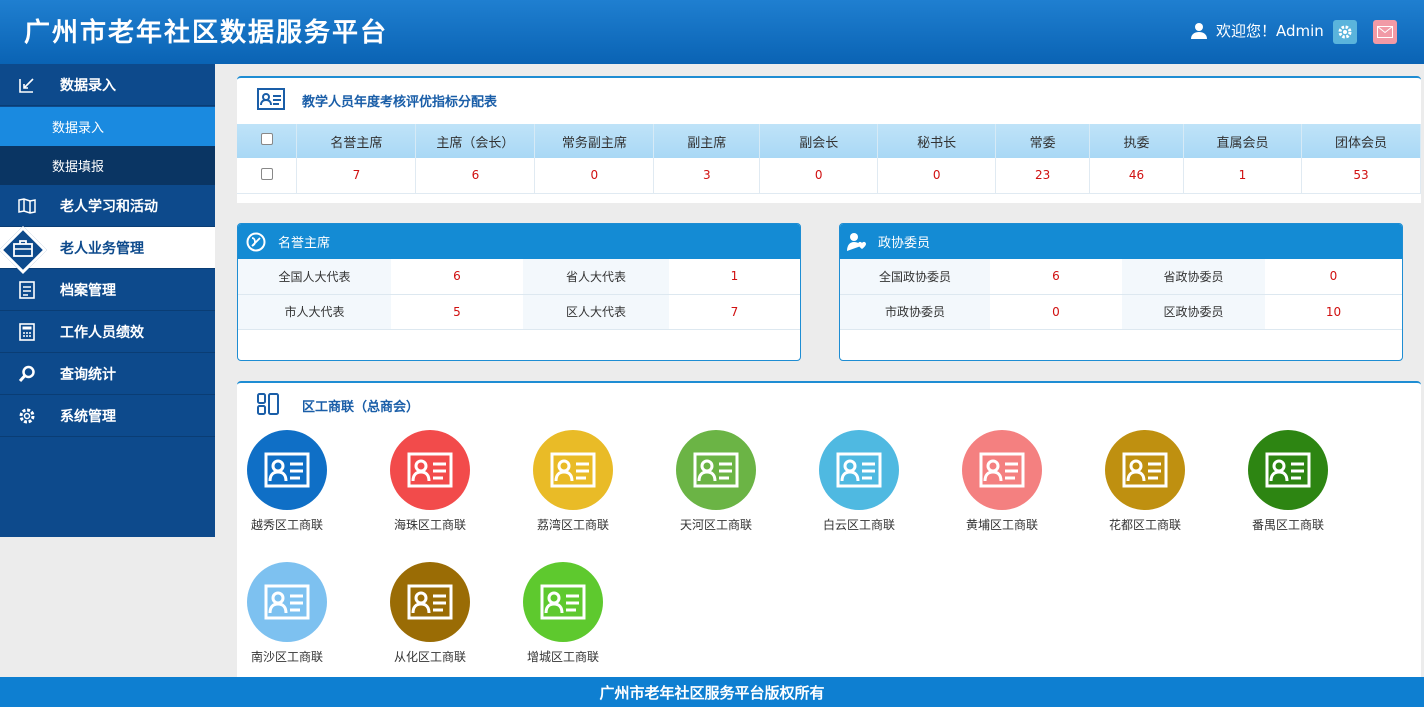 The width and height of the screenshot is (1424, 707). Describe the element at coordinates (304, 243) in the screenshot. I see `honorary-title: 名誉主席` at that location.